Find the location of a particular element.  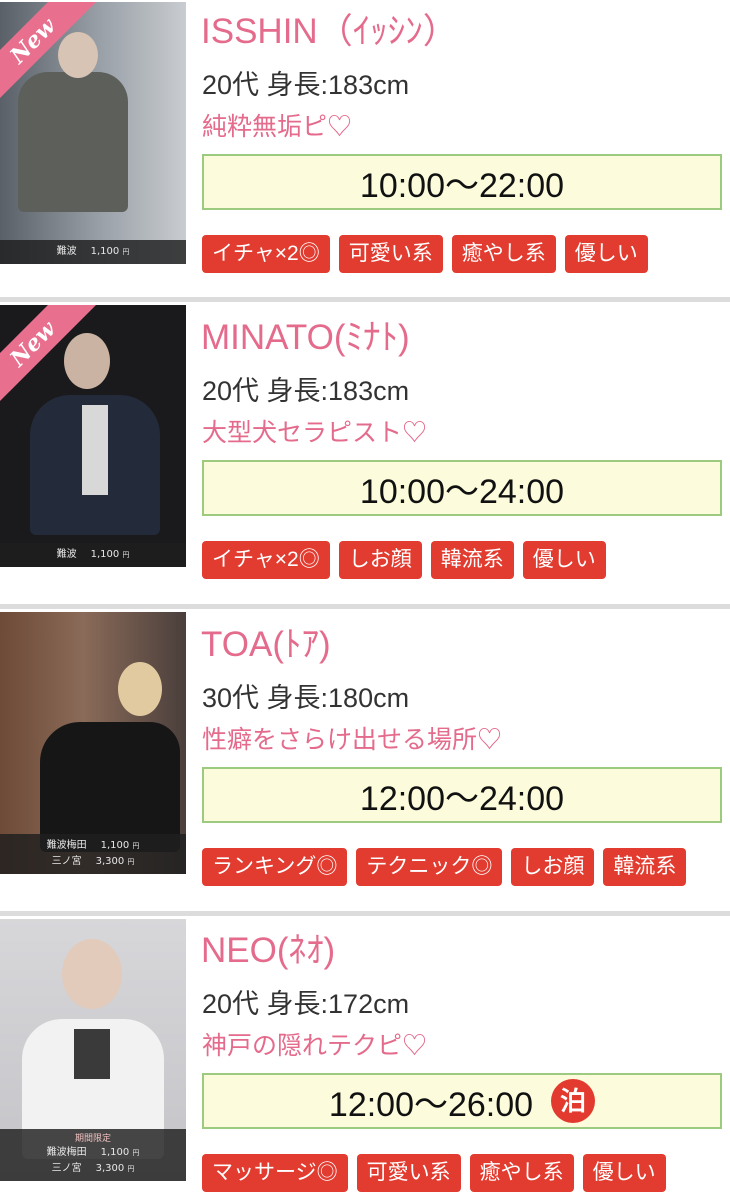

tag-list: イチャ×2◎ 可愛い系 癒やし系 優しい is located at coordinates (425, 254).